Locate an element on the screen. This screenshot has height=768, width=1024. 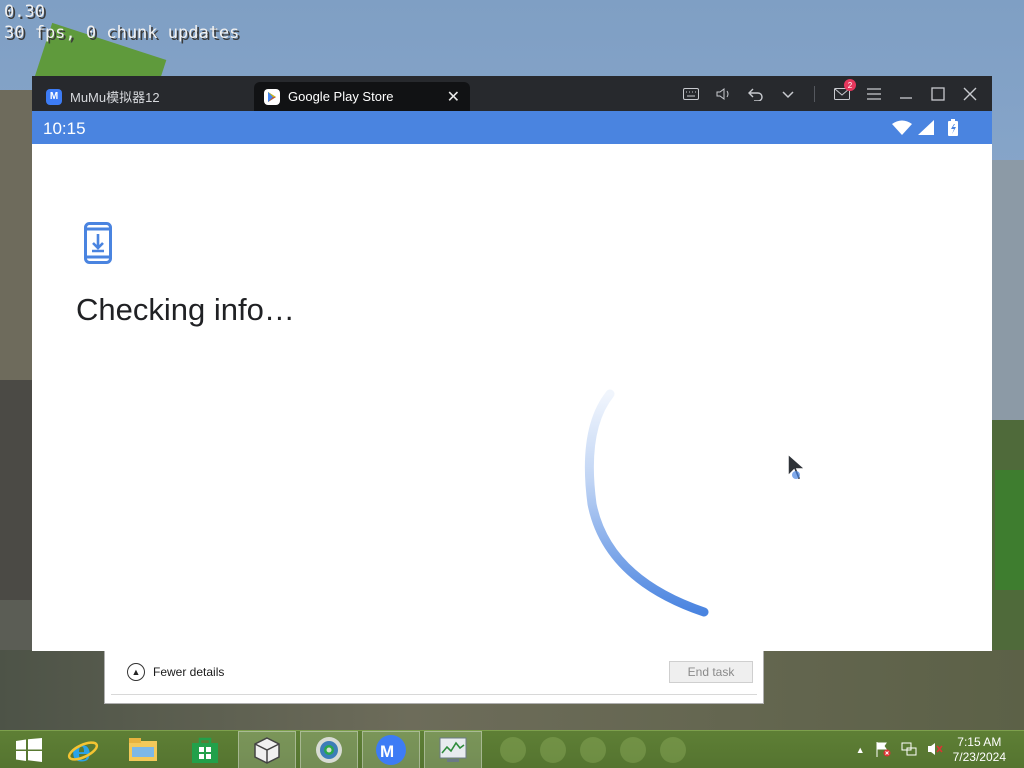
mumu-logo-icon: M is located at coordinates (54, 96).